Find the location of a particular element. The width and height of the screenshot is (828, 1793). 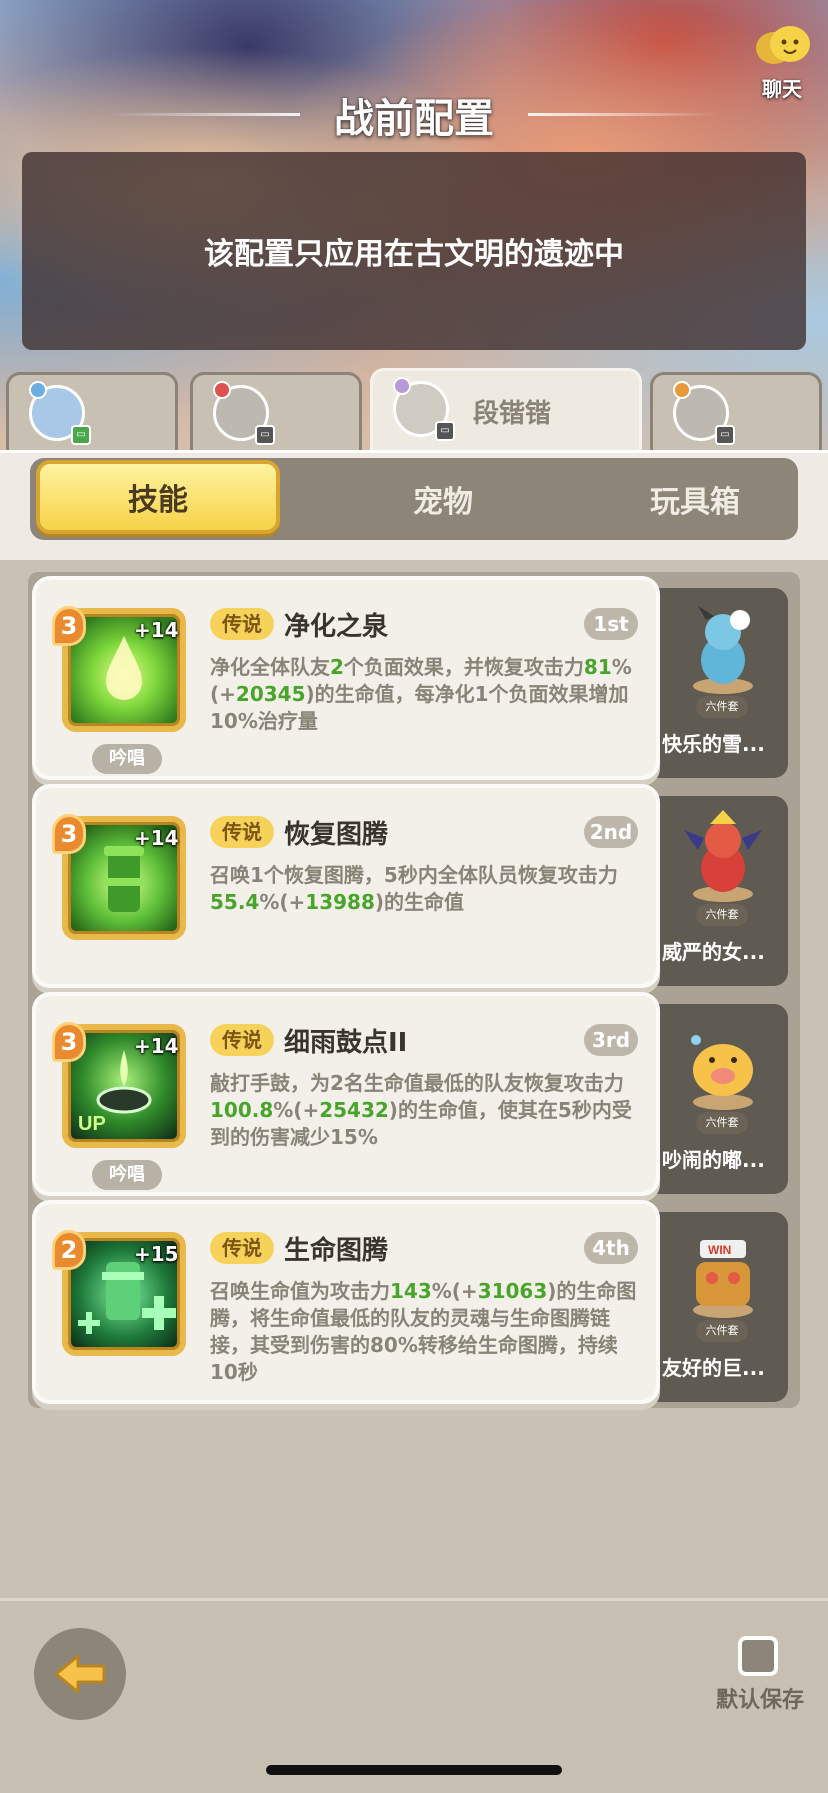

chat-button: 聊天 is located at coordinates (782, 63).